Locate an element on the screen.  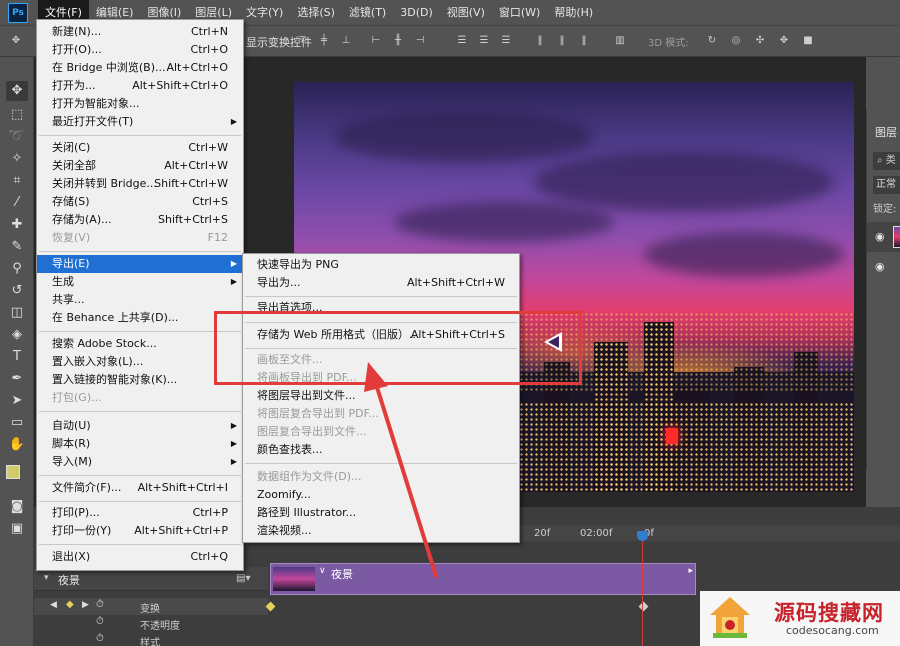
distribute-right-icon: ‖ is located at coordinates (584, 41).